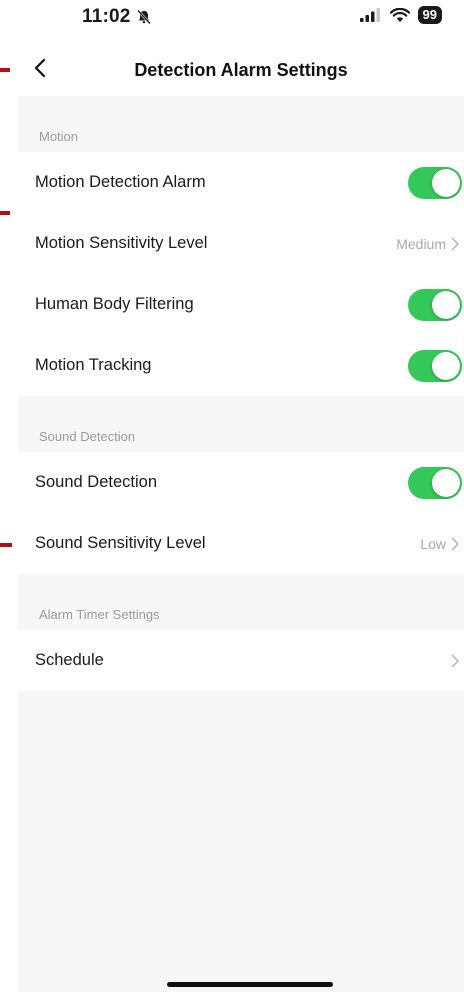 The image size is (464, 992). What do you see at coordinates (241, 243) in the screenshot?
I see `row-motion-sensitivity-level: Motion Sensitivity Level Medium` at bounding box center [241, 243].